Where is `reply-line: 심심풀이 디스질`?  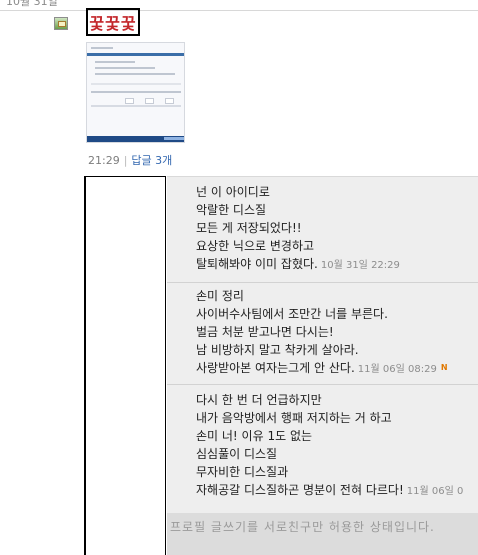
reply-line: 심심풀이 디스질 is located at coordinates (237, 454).